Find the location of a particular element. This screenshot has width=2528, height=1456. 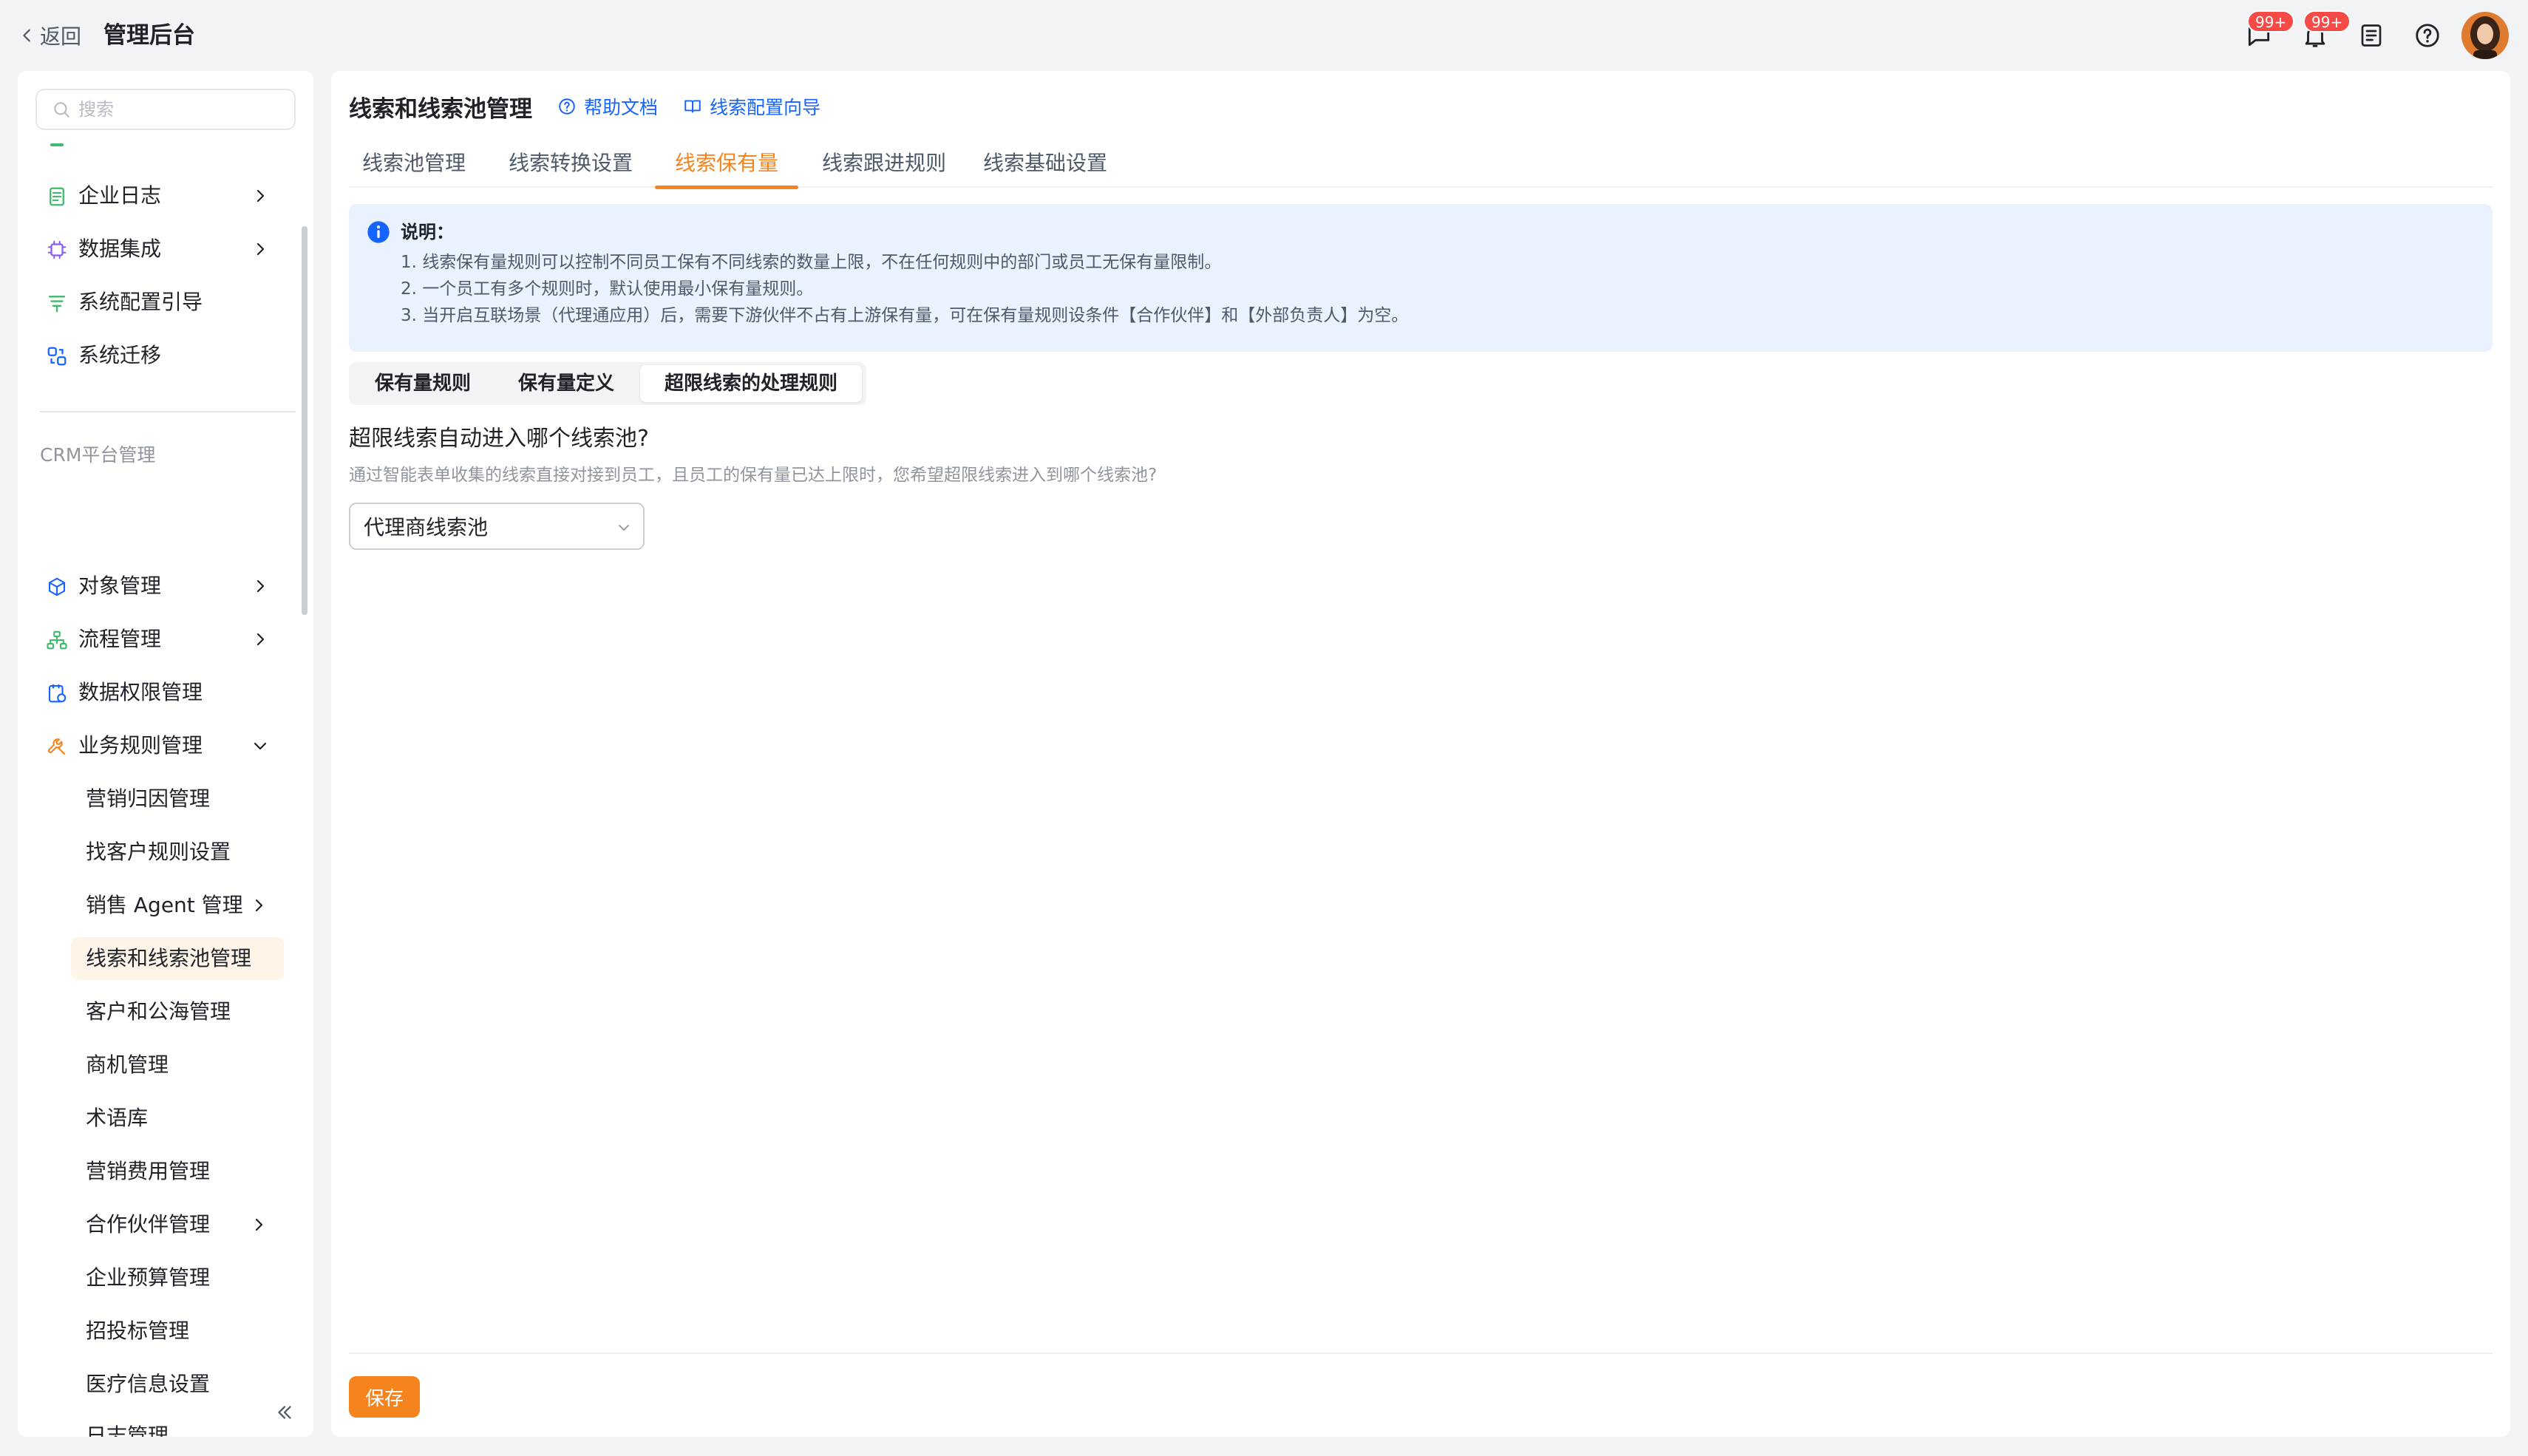

back-label: 返回 is located at coordinates (61, 36).